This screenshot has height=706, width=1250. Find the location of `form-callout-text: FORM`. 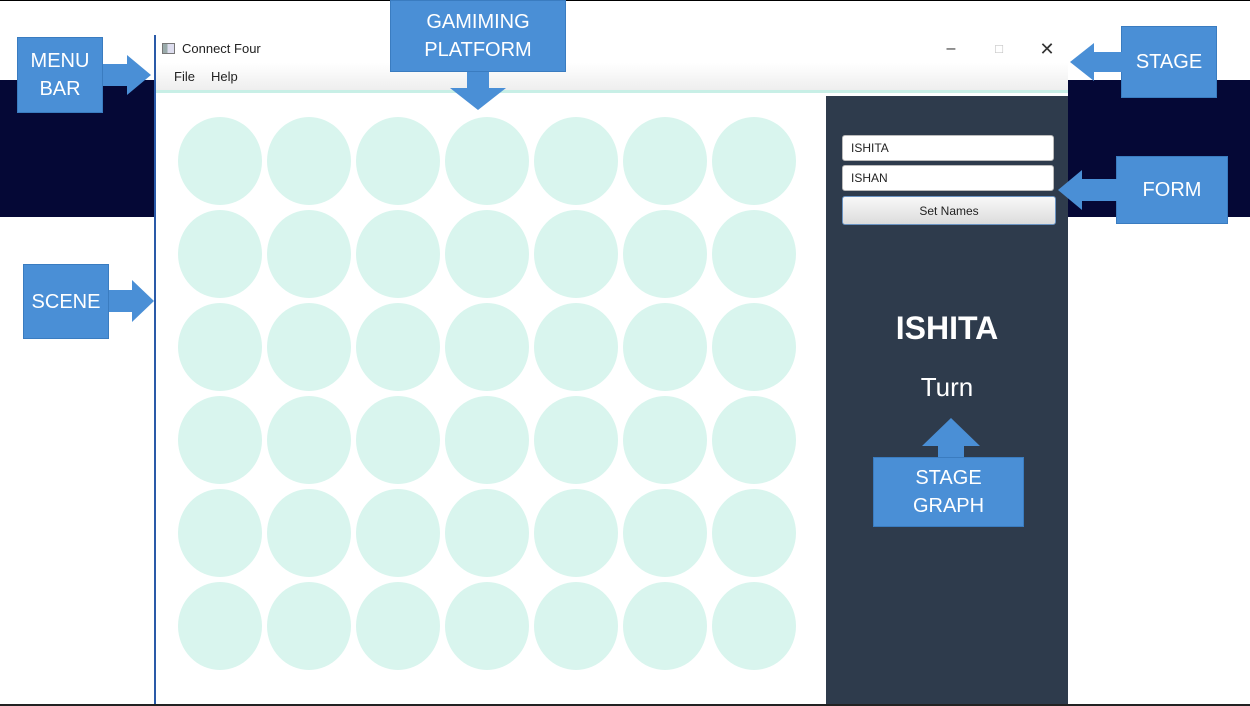

form-callout-text: FORM is located at coordinates (1172, 190).